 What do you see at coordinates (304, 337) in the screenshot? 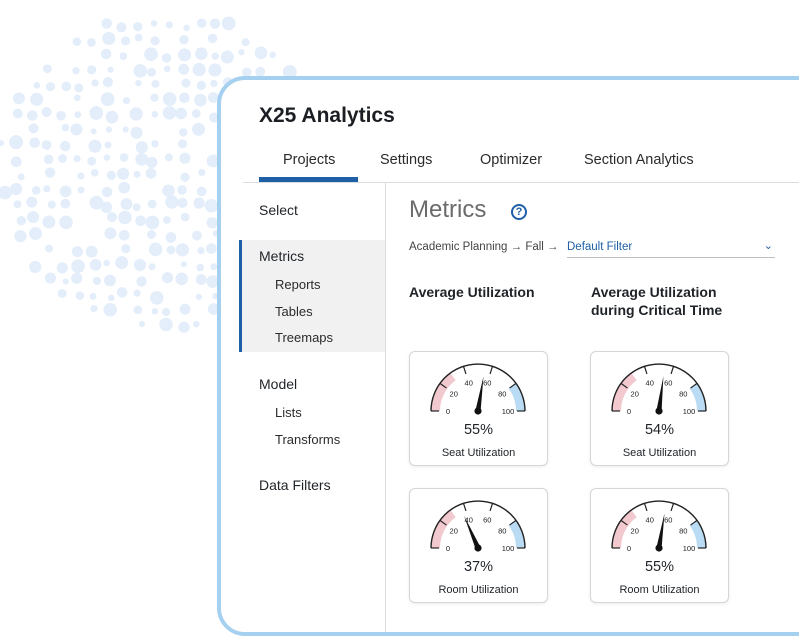
I see `sidebar-item-treemaps: Treemaps` at bounding box center [304, 337].